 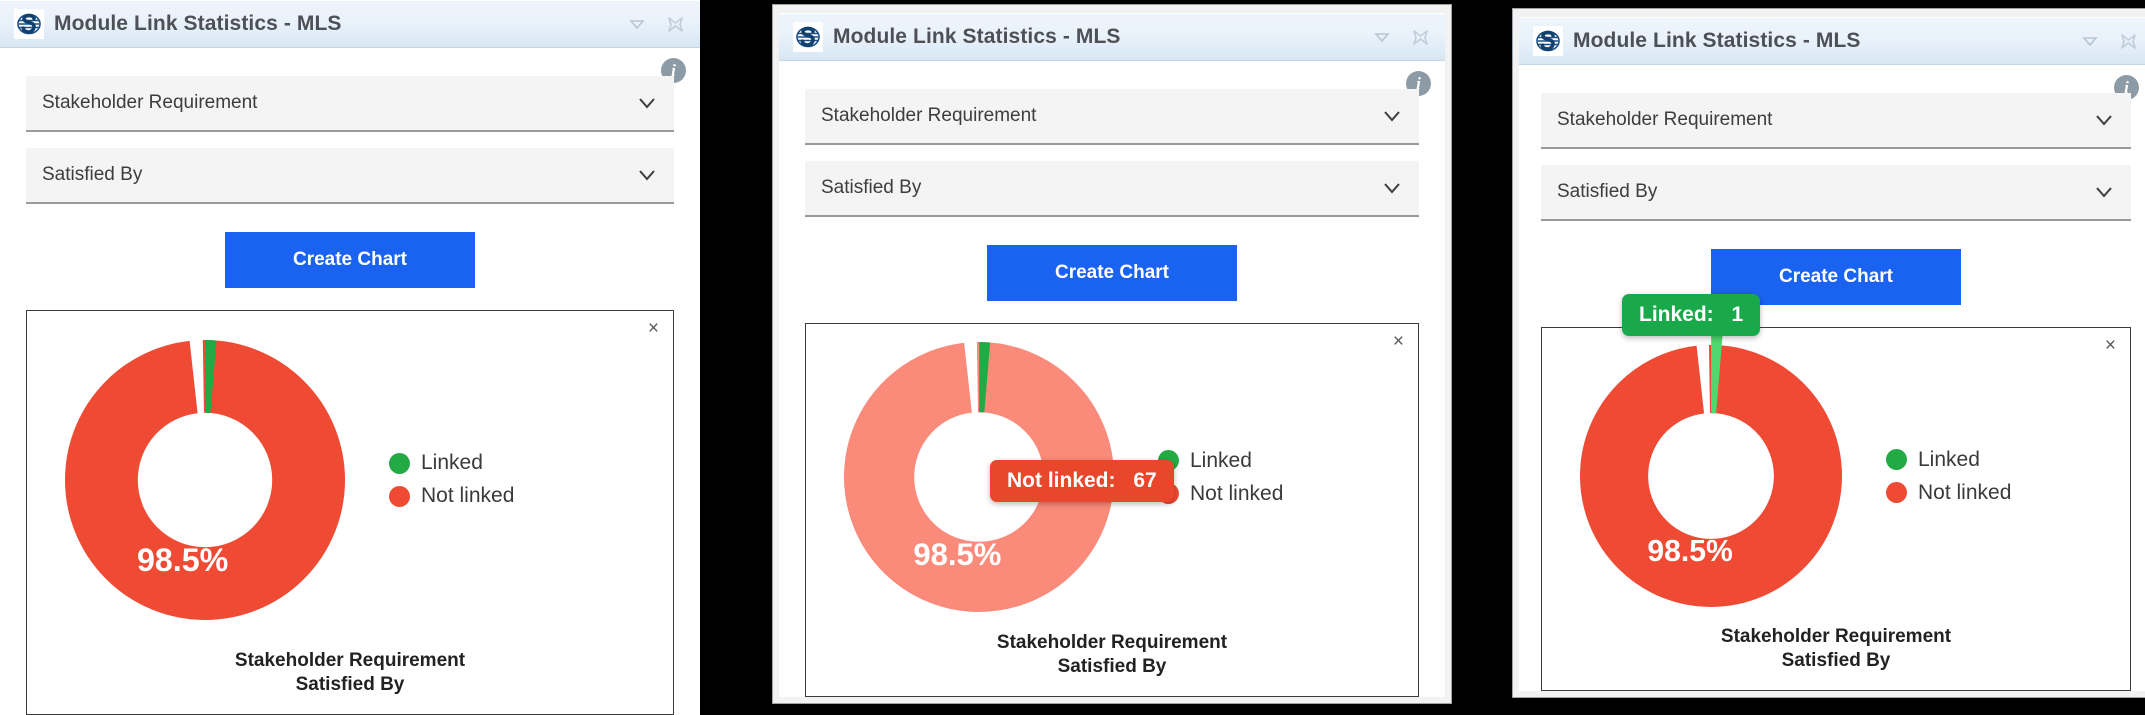 What do you see at coordinates (1145, 481) in the screenshot?
I see `tooltip-value: 67` at bounding box center [1145, 481].